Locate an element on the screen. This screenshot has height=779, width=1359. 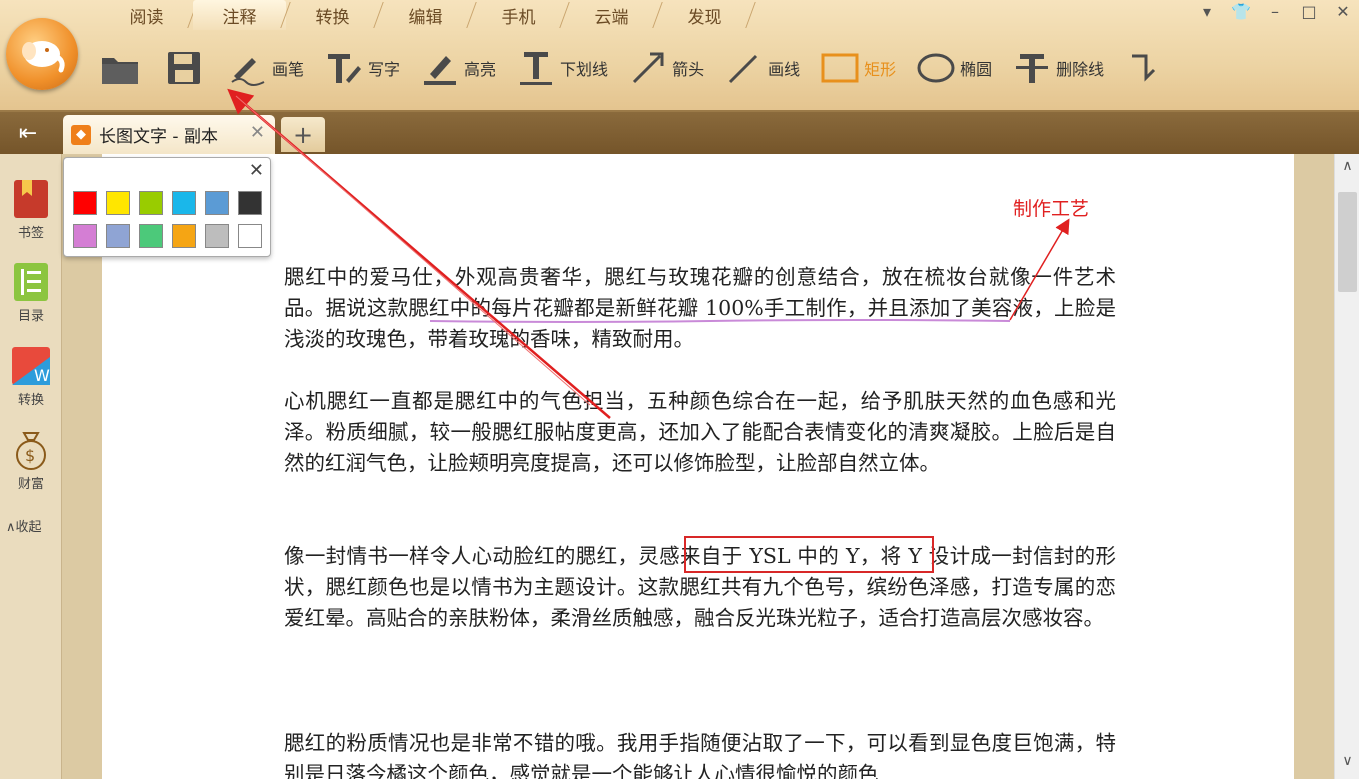
menu-tab-cloud: 云端 is located at coordinates (611, 15).